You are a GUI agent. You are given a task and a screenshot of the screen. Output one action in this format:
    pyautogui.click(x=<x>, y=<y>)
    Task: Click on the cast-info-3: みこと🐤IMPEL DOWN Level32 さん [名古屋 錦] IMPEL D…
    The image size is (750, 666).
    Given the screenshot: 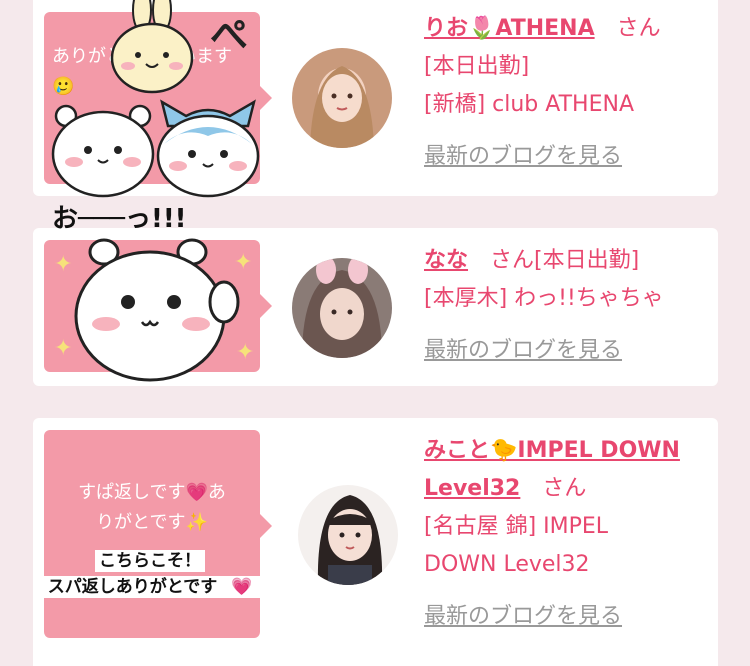 What is the action you would take?
    pyautogui.click(x=569, y=534)
    